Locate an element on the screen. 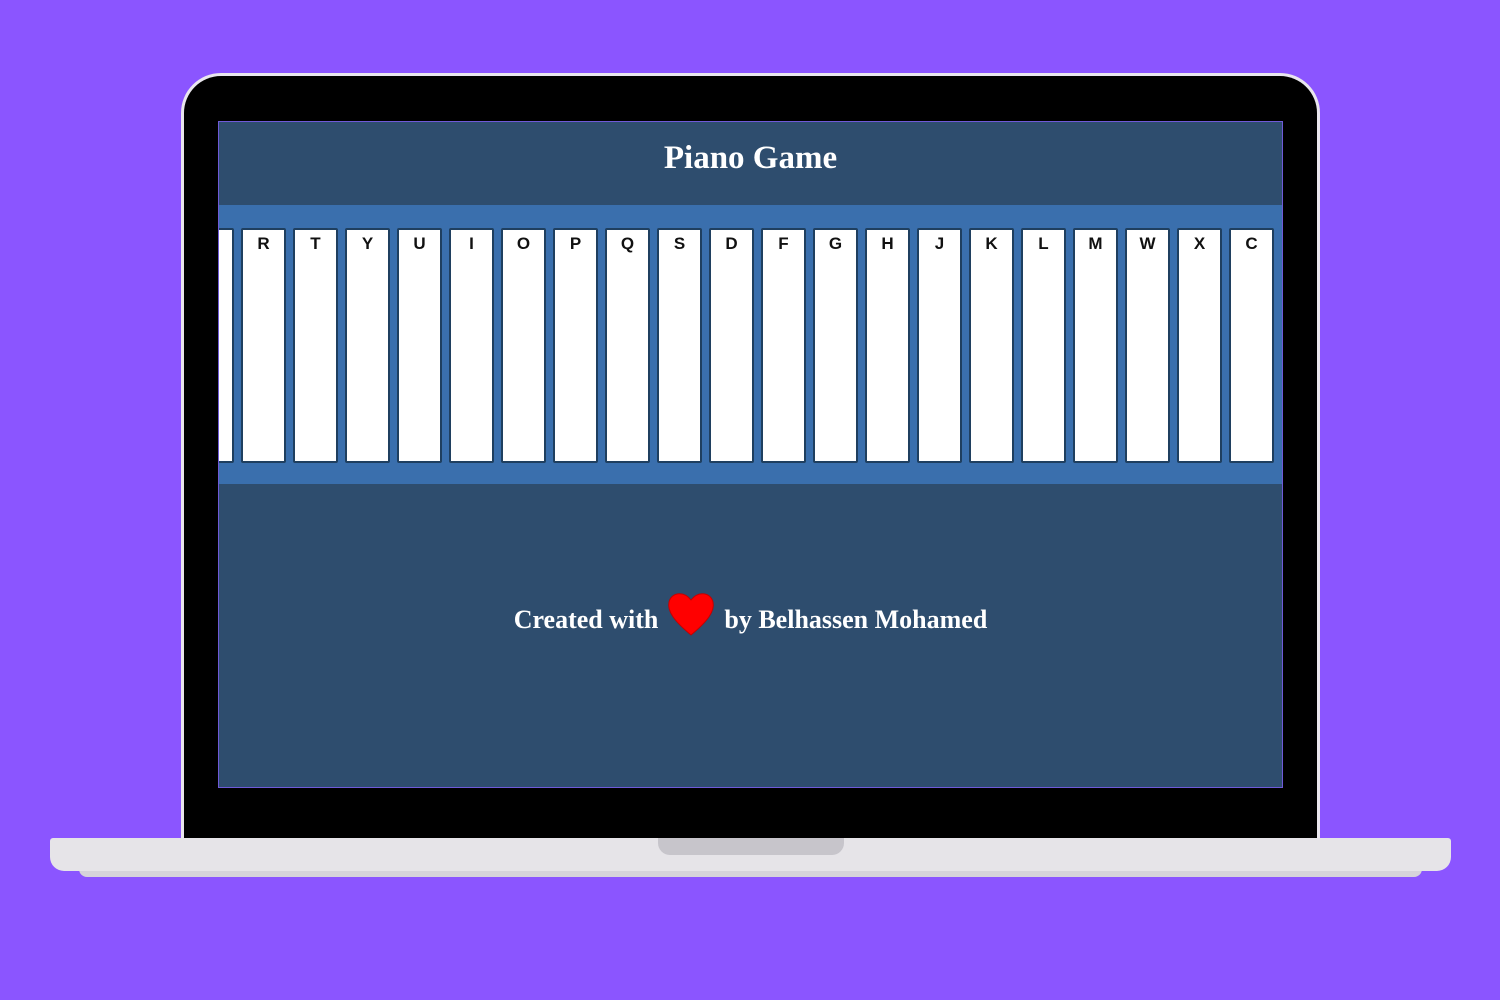  piano-key-label: H is located at coordinates (887, 243).